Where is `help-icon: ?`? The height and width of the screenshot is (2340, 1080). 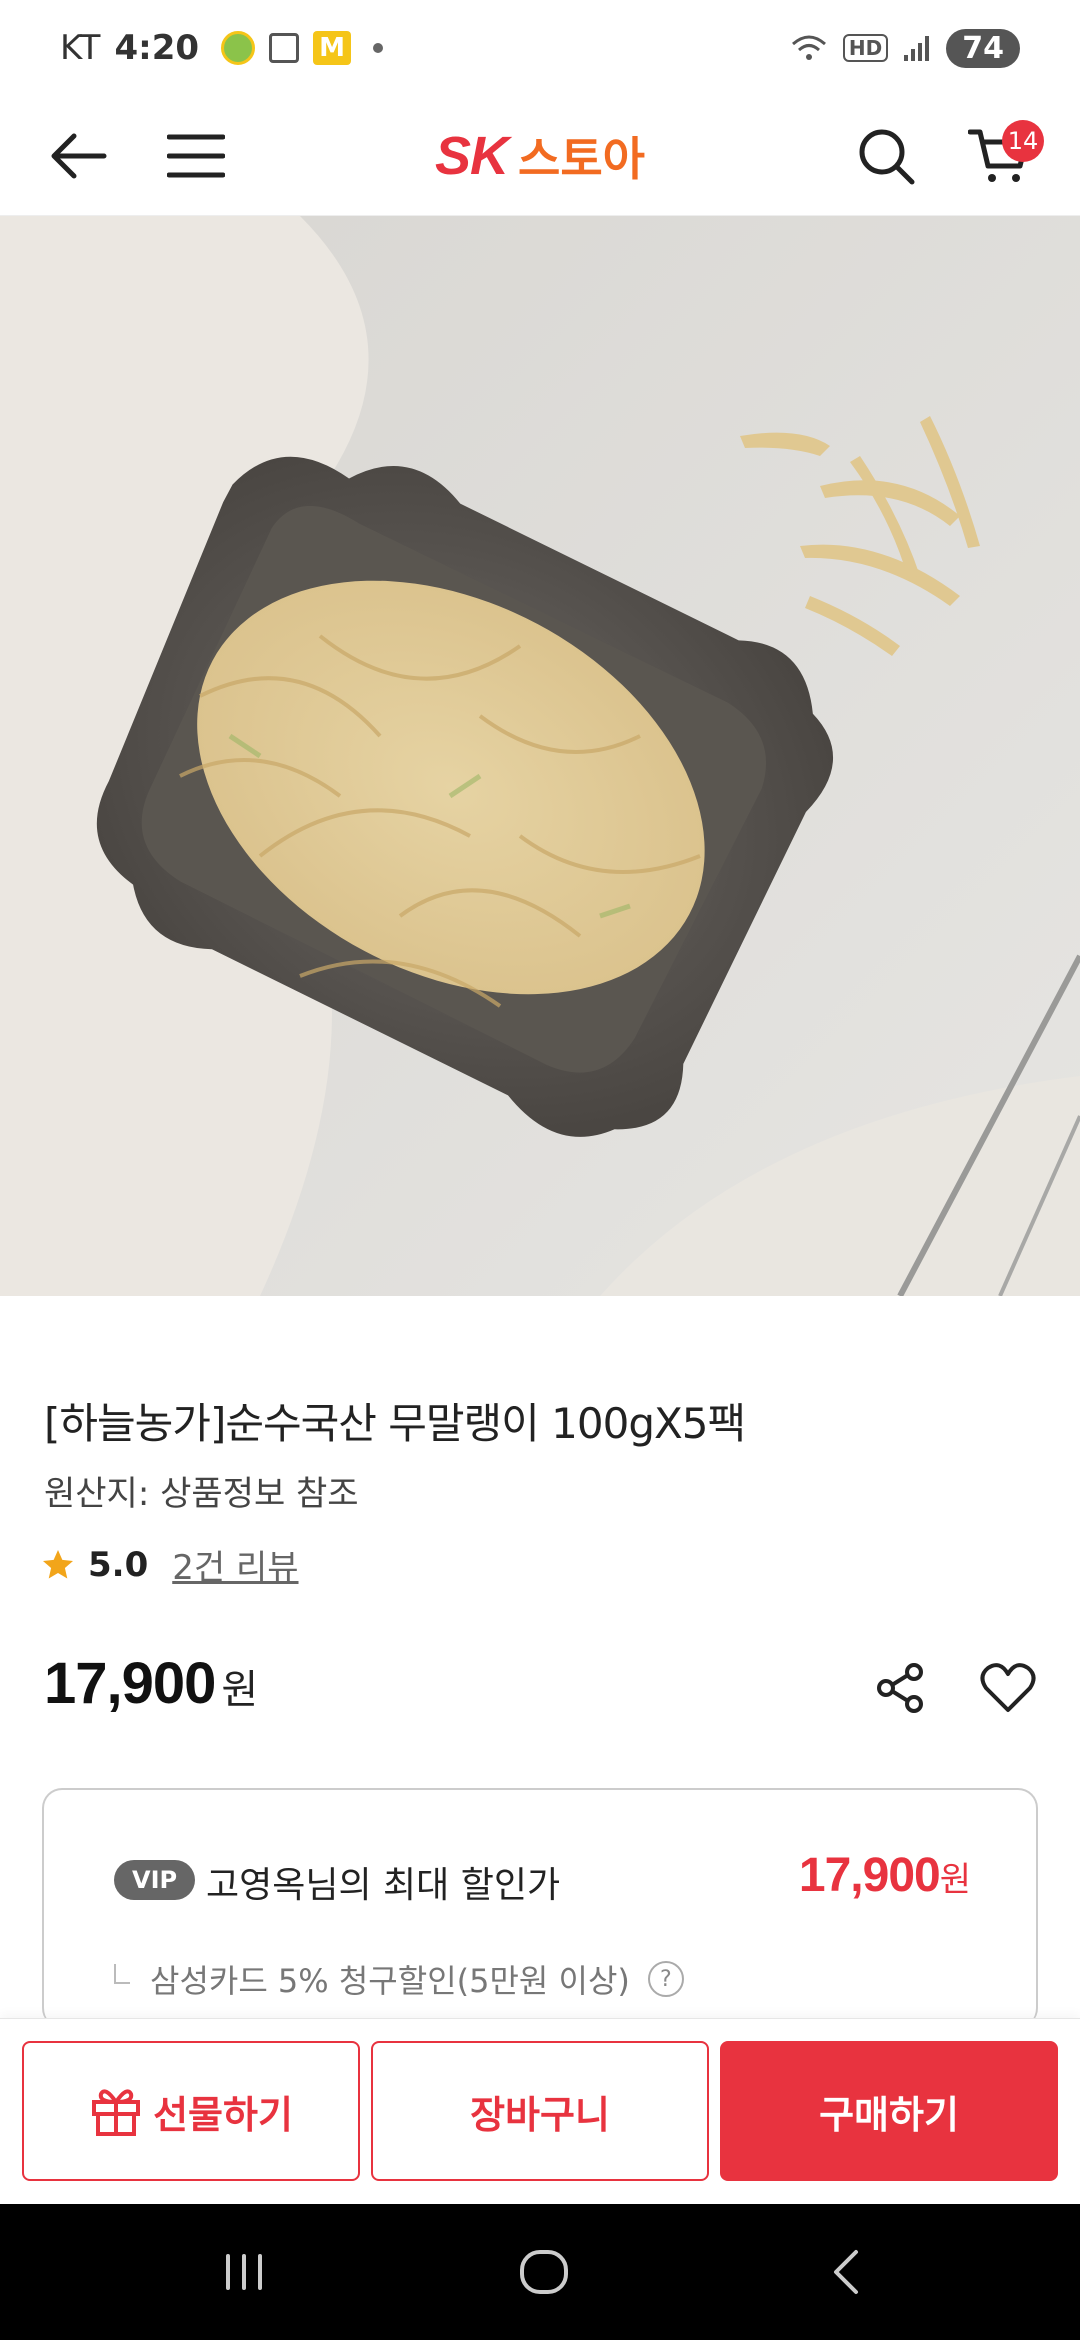 help-icon: ? is located at coordinates (665, 1979).